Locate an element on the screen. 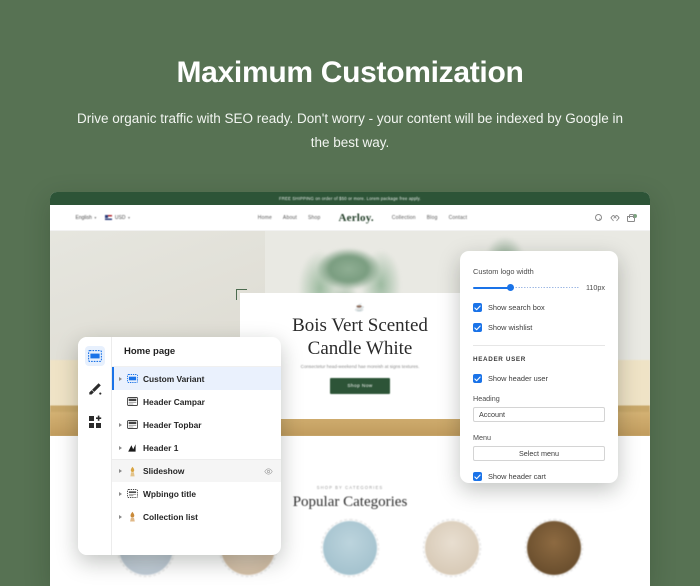 This screenshot has height=586, width=700. nav-item-shop: Shop is located at coordinates (314, 218).